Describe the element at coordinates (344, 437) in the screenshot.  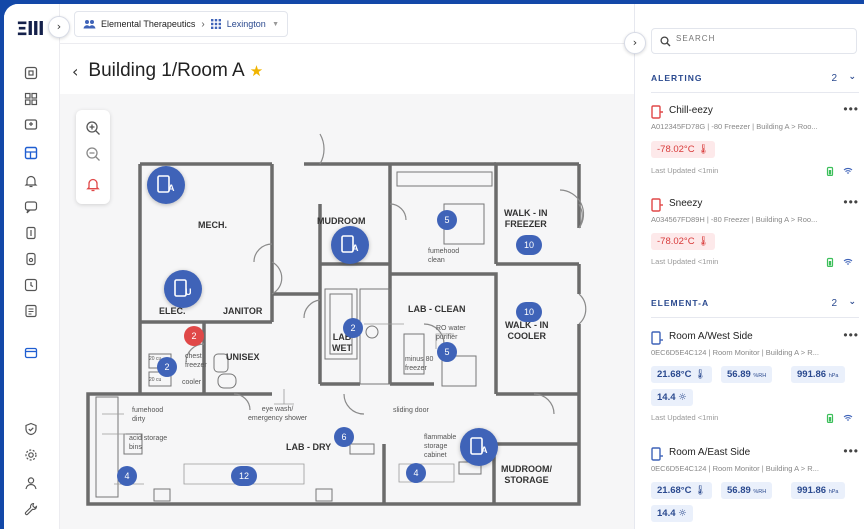
I see `count-badge: 6` at that location.